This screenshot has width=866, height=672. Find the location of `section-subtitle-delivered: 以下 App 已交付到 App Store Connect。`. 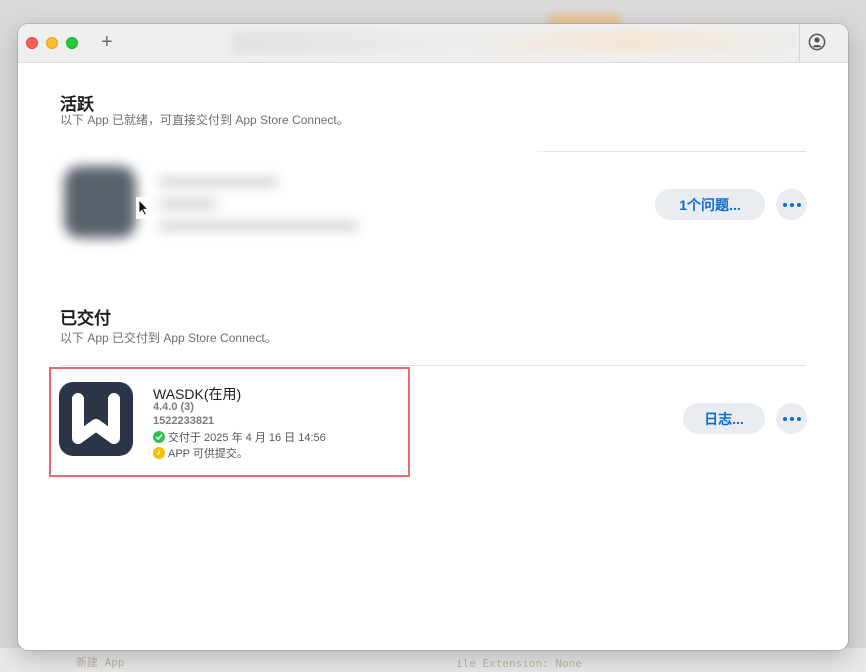

section-subtitle-delivered: 以下 App 已交付到 App Store Connect。 is located at coordinates (168, 338).